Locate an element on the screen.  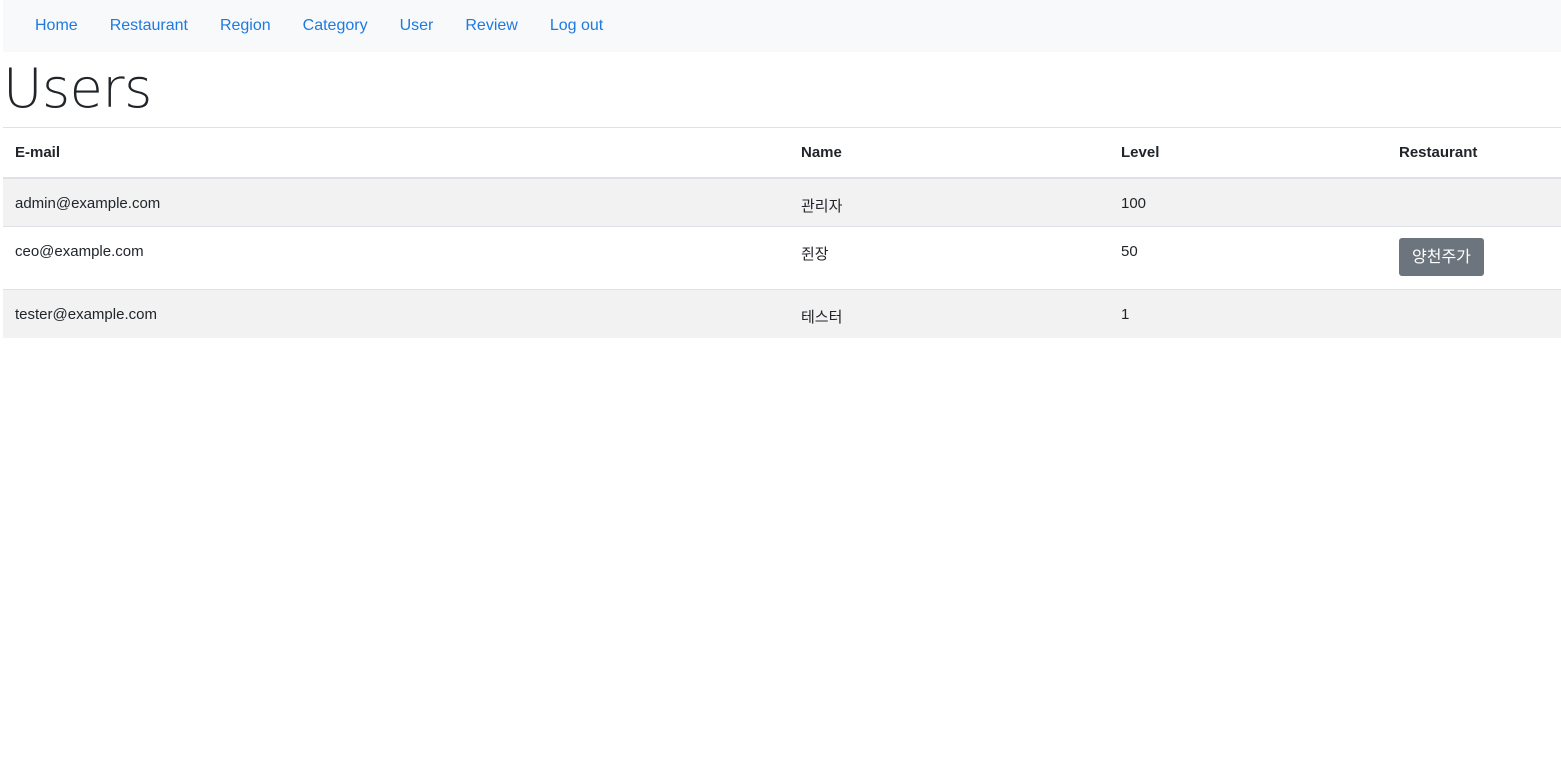
cell-level: 50 is located at coordinates (1248, 258).